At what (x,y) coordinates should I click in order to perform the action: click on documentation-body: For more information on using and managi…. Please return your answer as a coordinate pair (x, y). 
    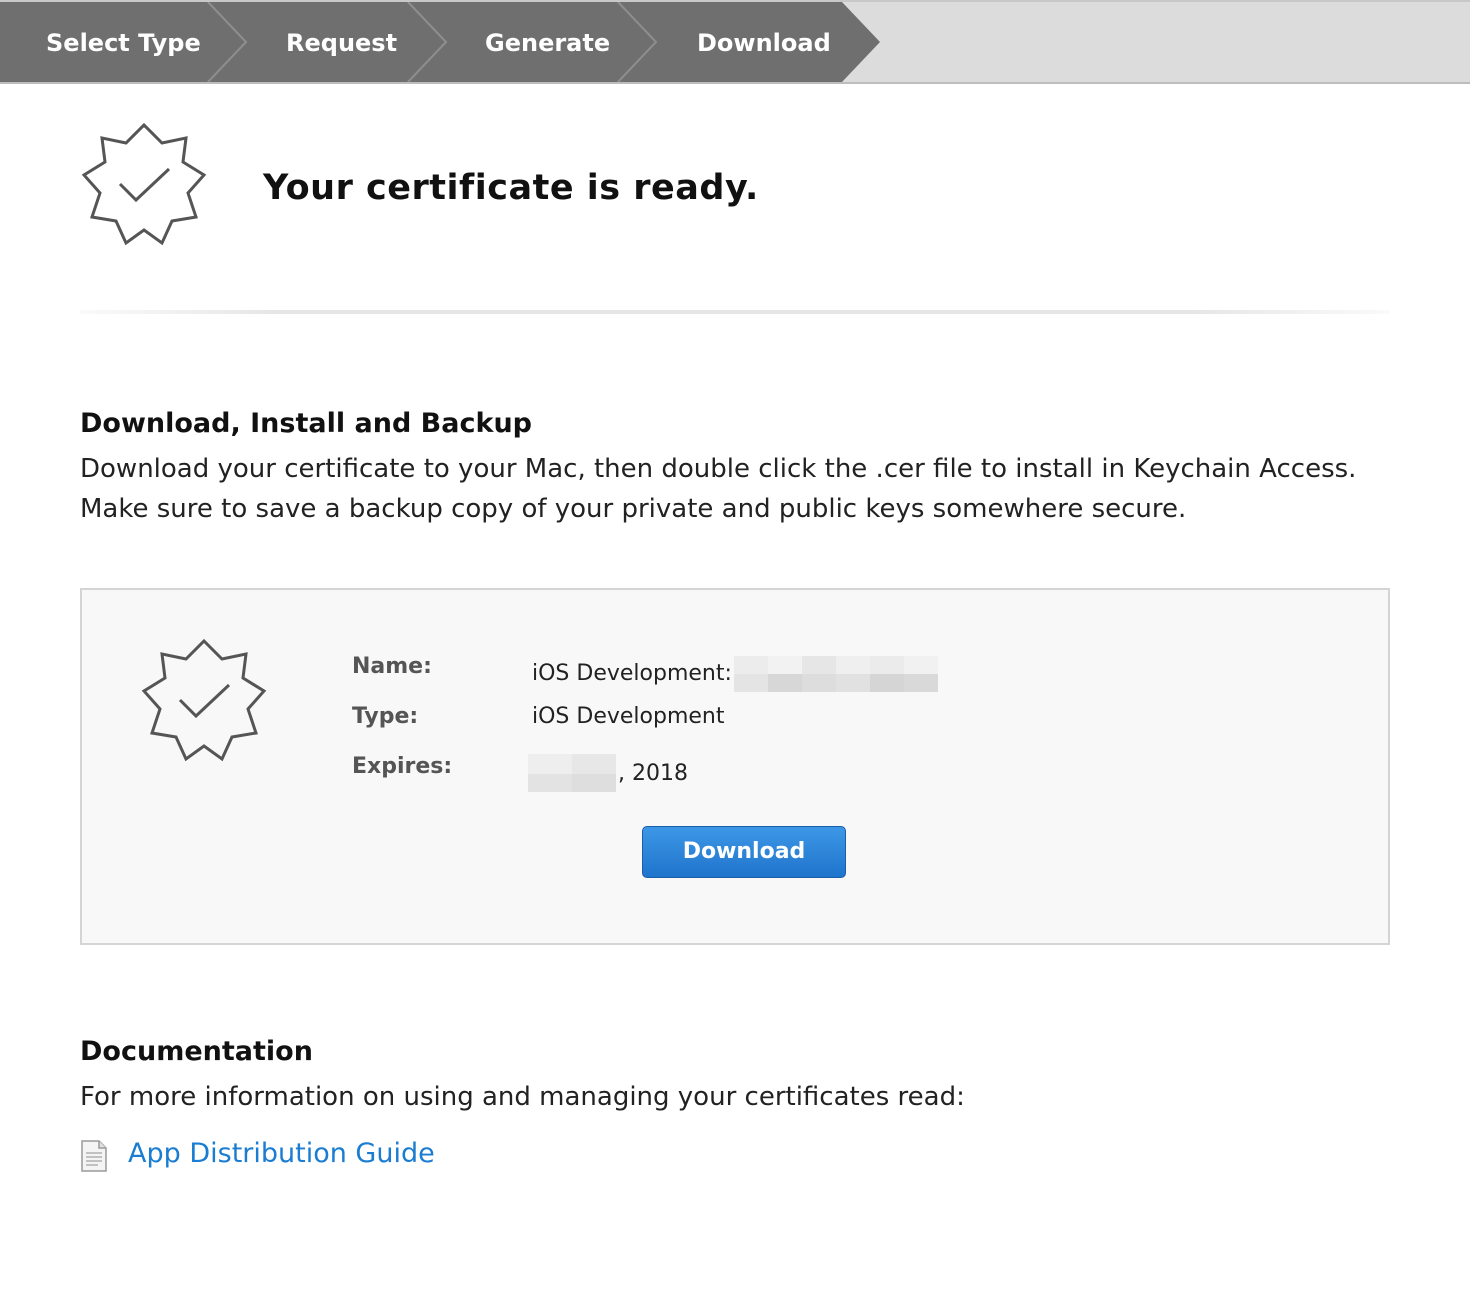
    Looking at the image, I should click on (522, 1097).